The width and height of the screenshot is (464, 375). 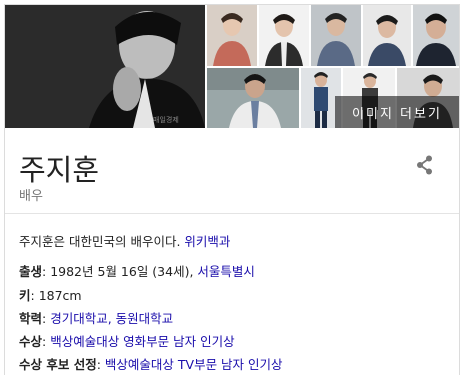 I want to click on fact-nominations: 수상 후보 선정: 백상예술대상 TV부문 남자 인기상, so click(x=151, y=363).